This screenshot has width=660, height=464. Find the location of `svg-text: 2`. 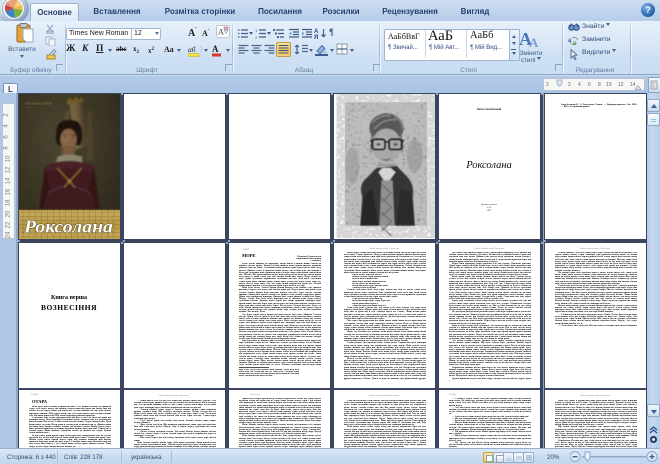

svg-text: 2 is located at coordinates (256, 37).